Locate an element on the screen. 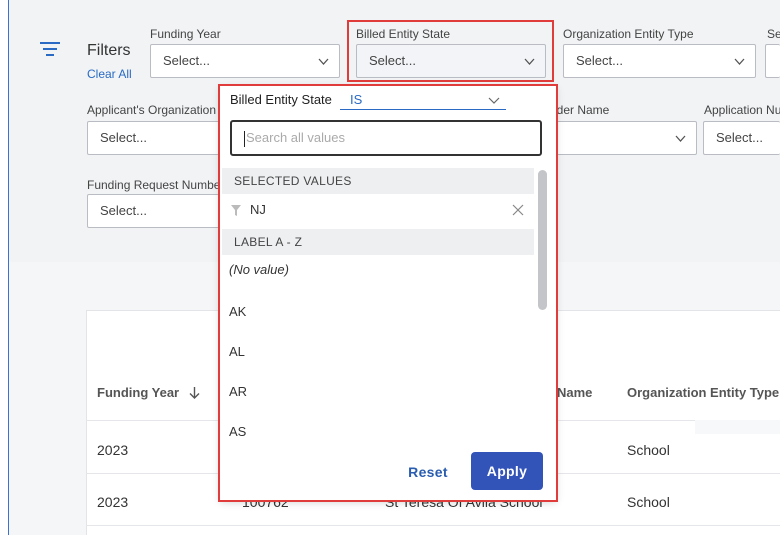  application-number-label: Application Nu is located at coordinates (742, 110).